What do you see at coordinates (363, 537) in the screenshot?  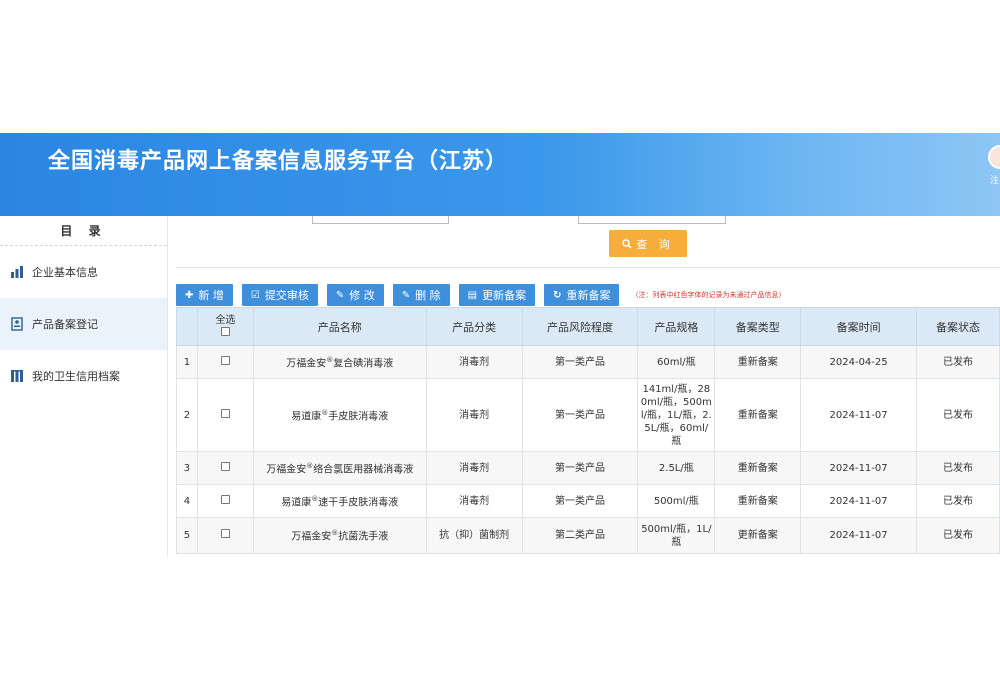 I see `product-name-suffix: 抗菌洗手液` at bounding box center [363, 537].